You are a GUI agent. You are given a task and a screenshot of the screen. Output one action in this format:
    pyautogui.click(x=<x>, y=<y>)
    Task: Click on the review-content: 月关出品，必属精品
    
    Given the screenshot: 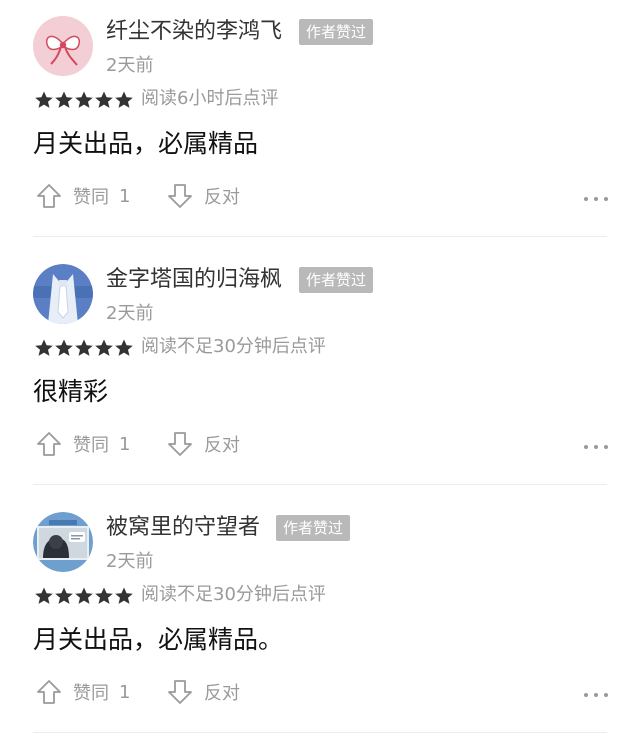 What is the action you would take?
    pyautogui.click(x=146, y=143)
    